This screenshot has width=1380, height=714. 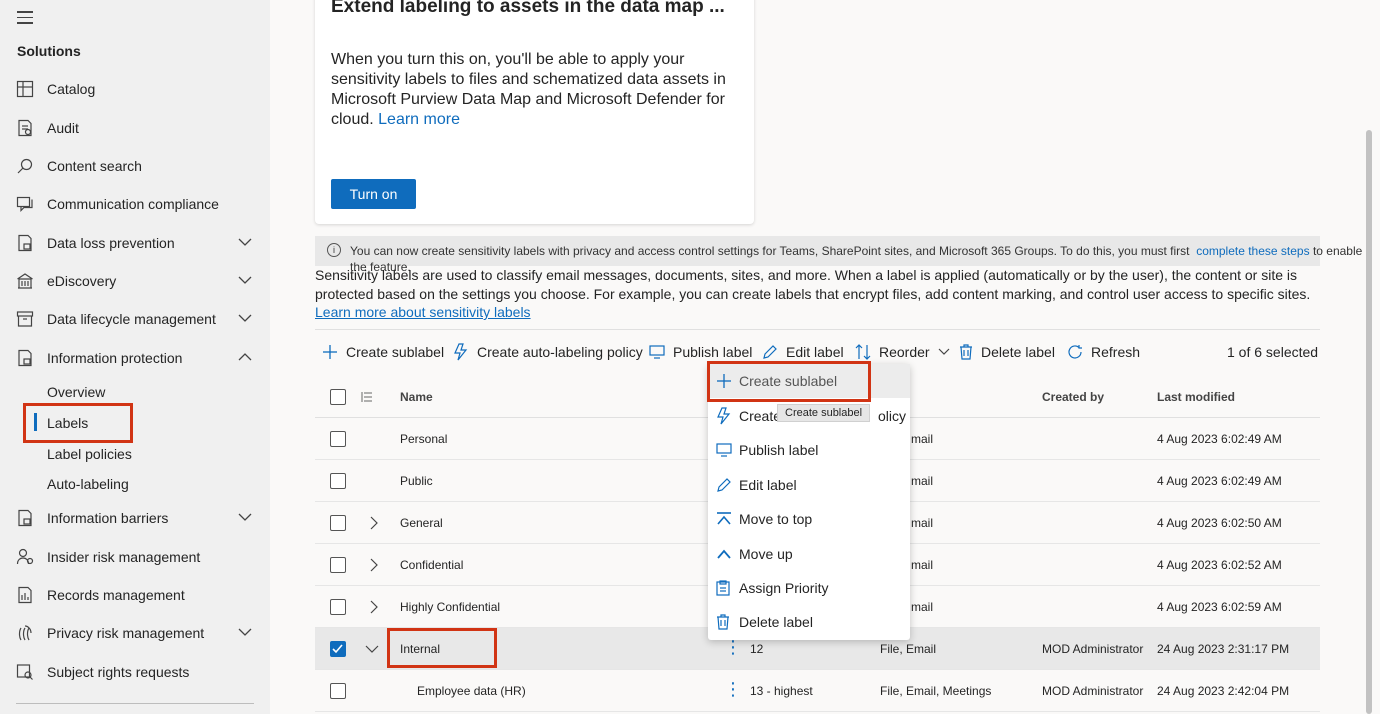 What do you see at coordinates (416, 397) in the screenshot?
I see `column-header-name: Name` at bounding box center [416, 397].